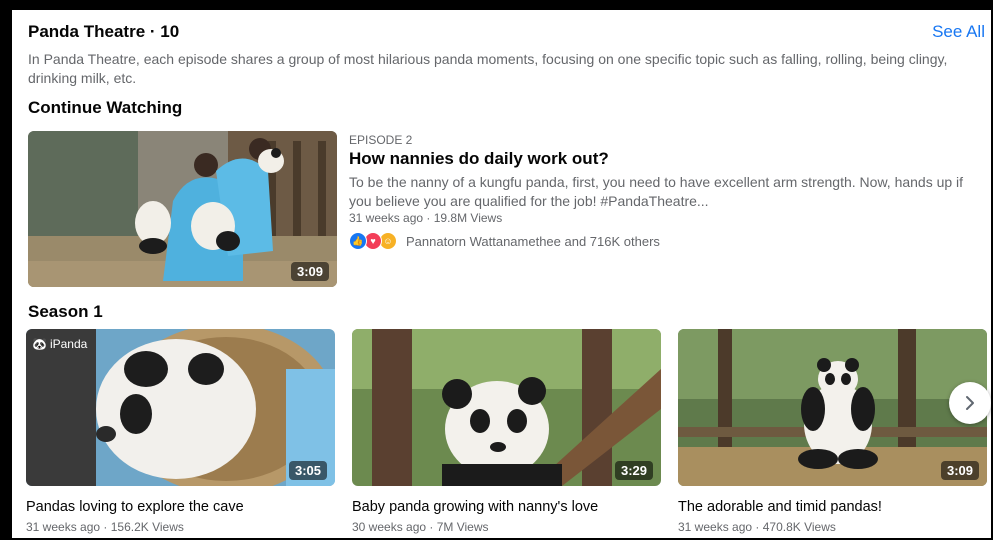 The image size is (993, 540). What do you see at coordinates (105, 107) in the screenshot?
I see `continue-watching-heading: Continue Watching` at bounding box center [105, 107].